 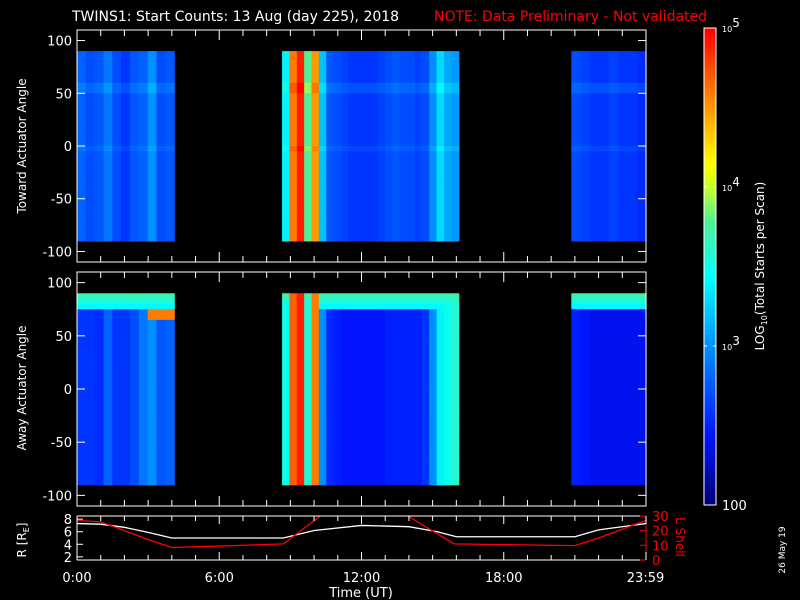 What do you see at coordinates (22, 387) in the screenshot?
I see `away-ylabel: Away Actuator Angle` at bounding box center [22, 387].